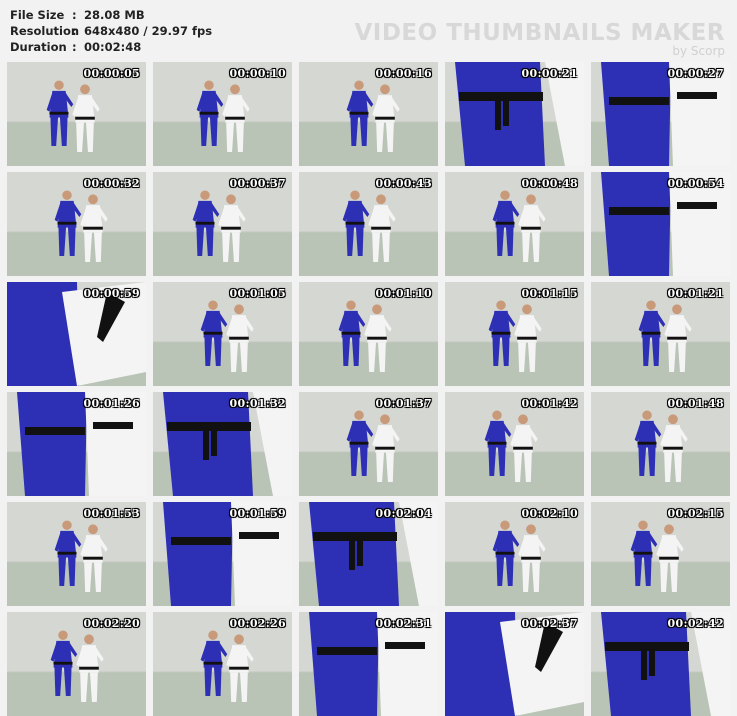 The width and height of the screenshot is (737, 716). I want to click on thumbnail: 00:01:37, so click(368, 444).